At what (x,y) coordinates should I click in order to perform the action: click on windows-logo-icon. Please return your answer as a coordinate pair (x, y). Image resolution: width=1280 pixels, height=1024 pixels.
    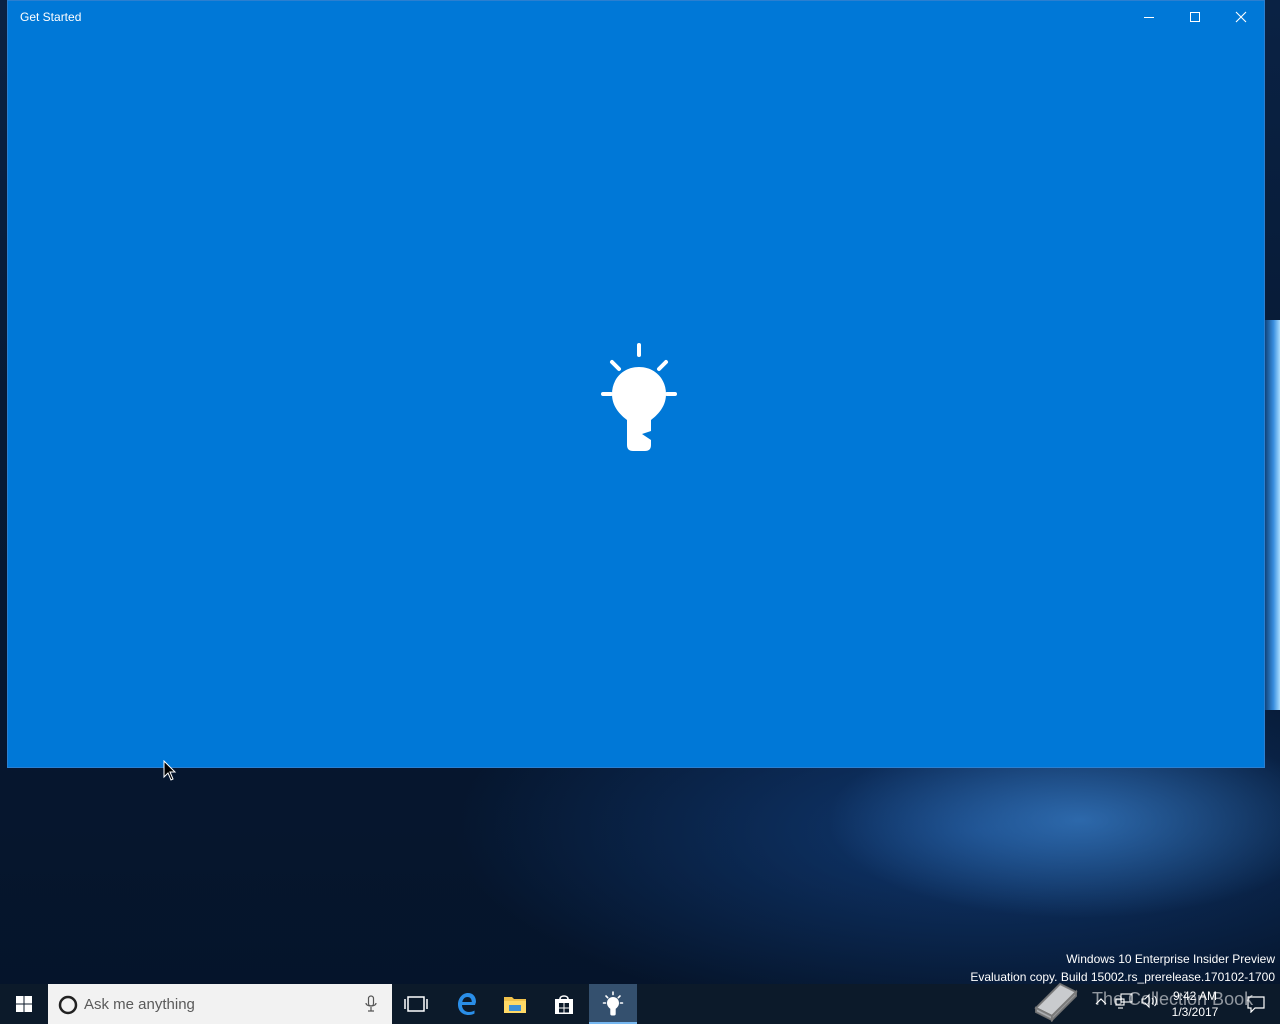
    Looking at the image, I should click on (24, 1004).